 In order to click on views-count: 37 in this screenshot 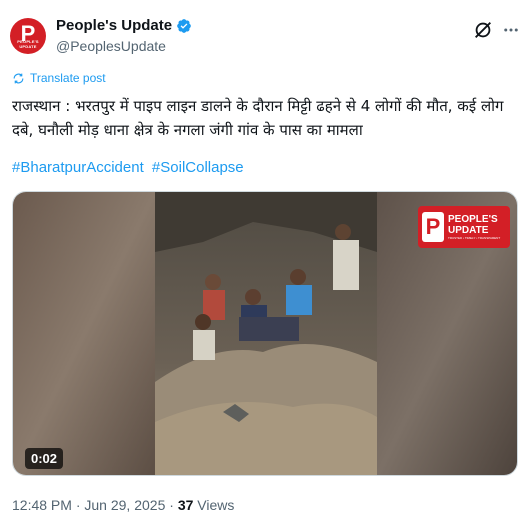, I will do `click(185, 505)`.